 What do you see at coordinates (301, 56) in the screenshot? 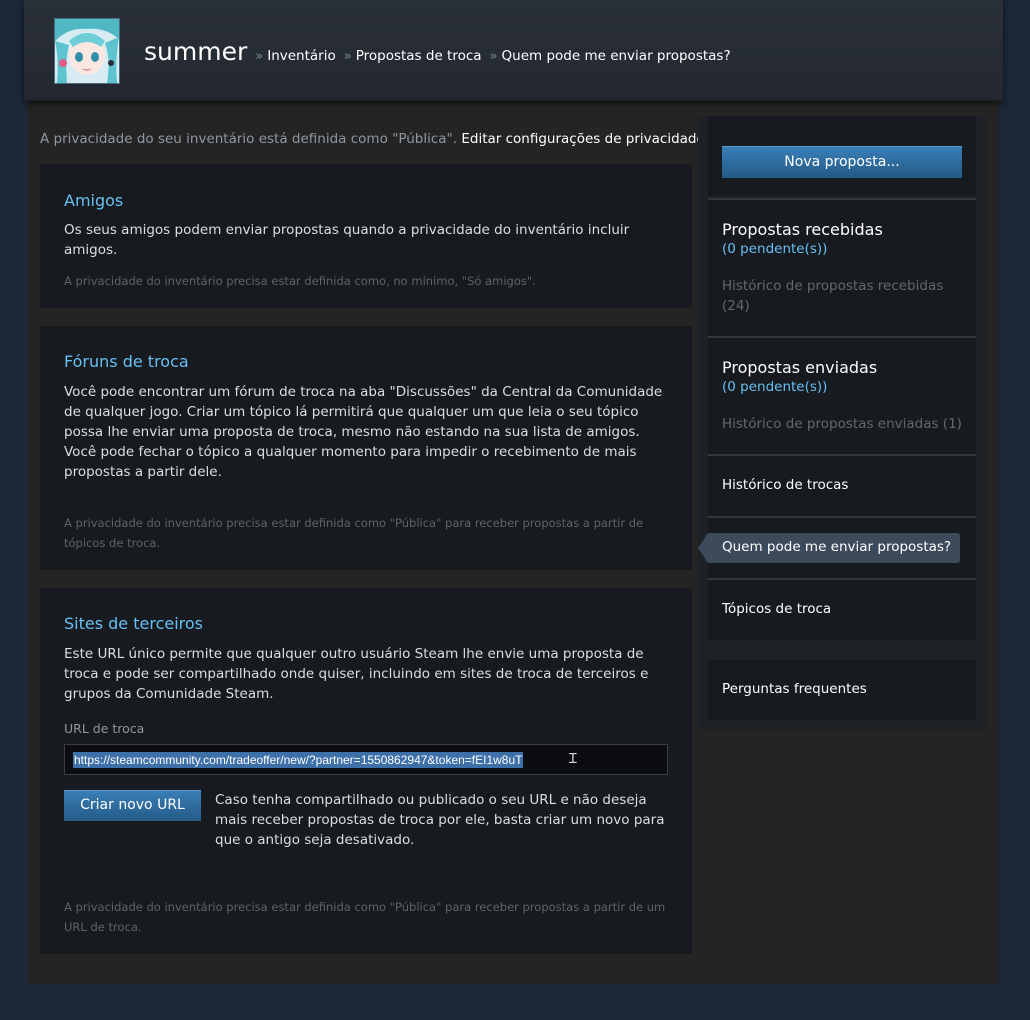
I see `breadcrumb-inventory: Inventário` at bounding box center [301, 56].